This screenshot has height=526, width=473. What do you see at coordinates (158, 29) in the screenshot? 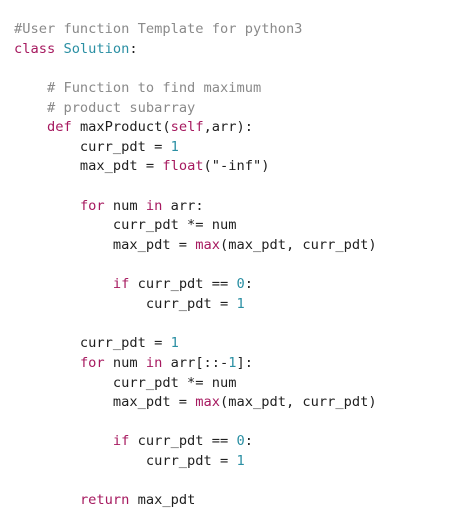
I see `code-token-comment: #User function Template for python3` at bounding box center [158, 29].